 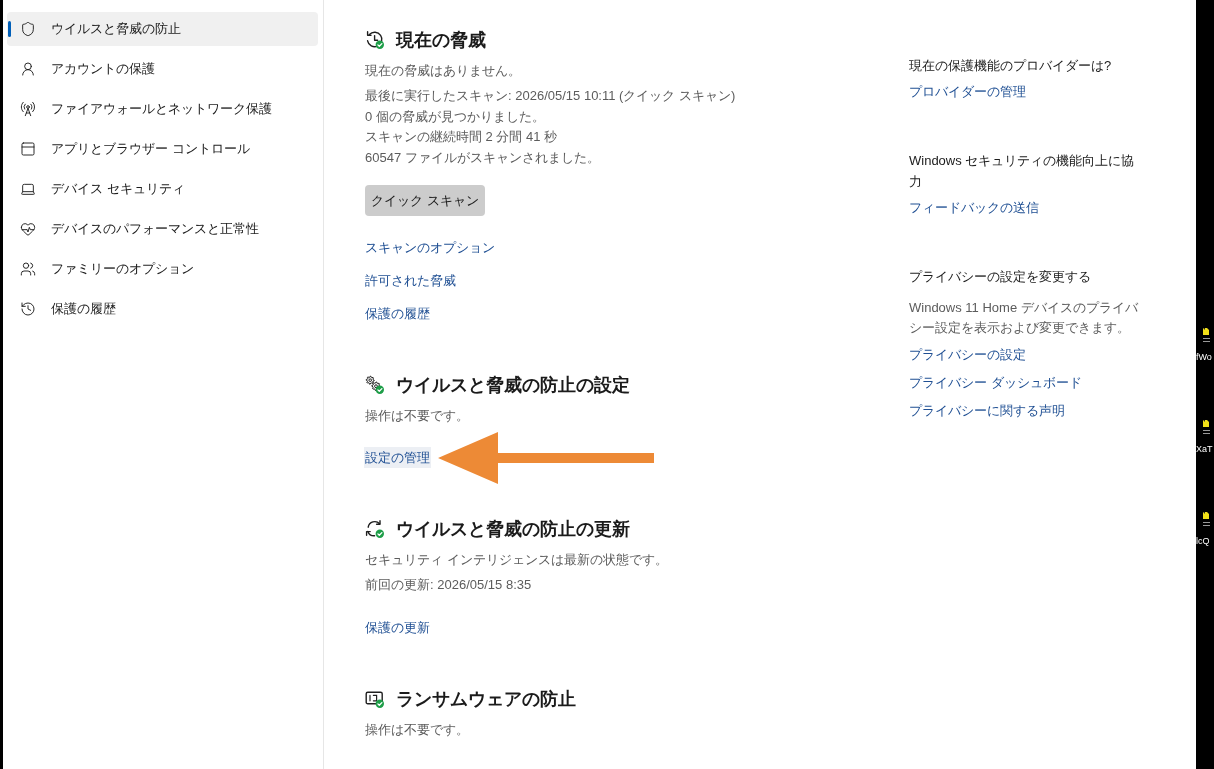 I want to click on group-heading: プライバシーの設定を変更する, so click(x=1000, y=277).